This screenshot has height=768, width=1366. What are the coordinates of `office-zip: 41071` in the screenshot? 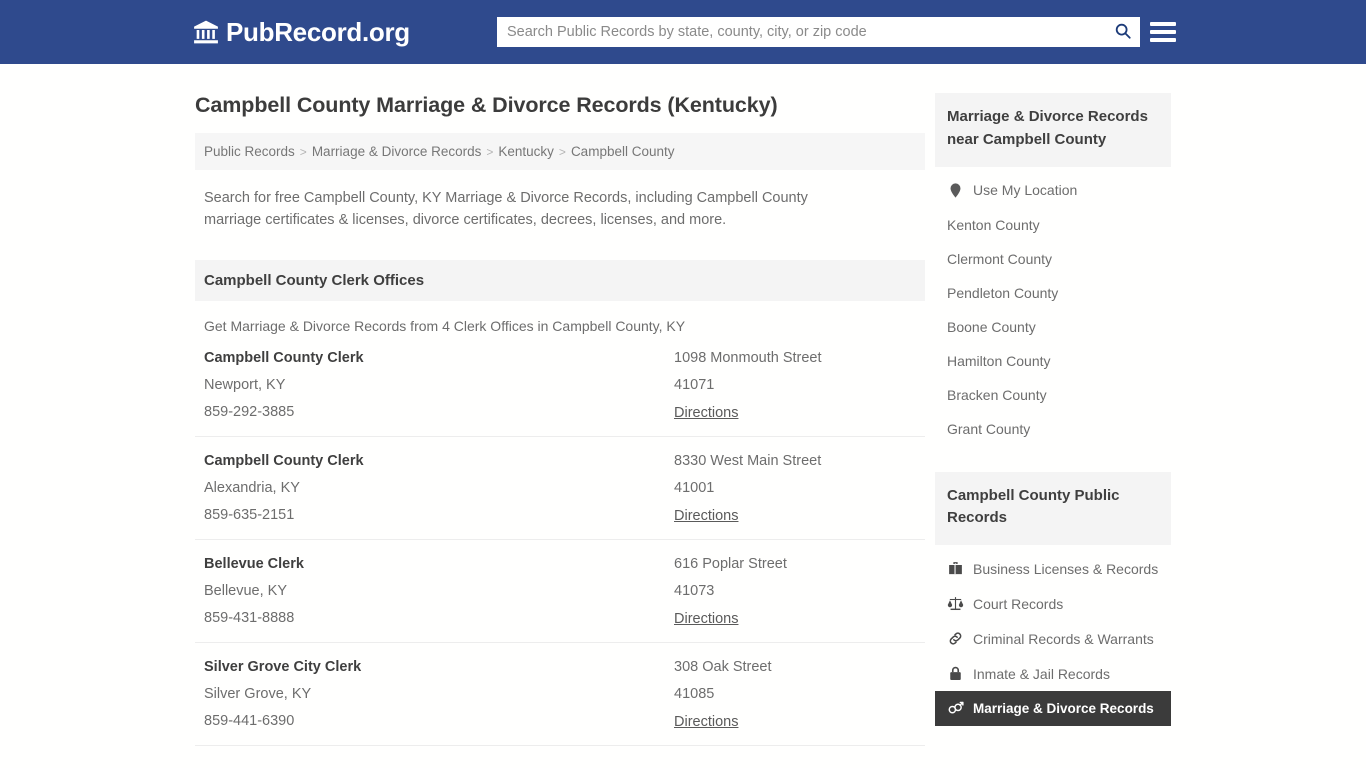 It's located at (694, 384).